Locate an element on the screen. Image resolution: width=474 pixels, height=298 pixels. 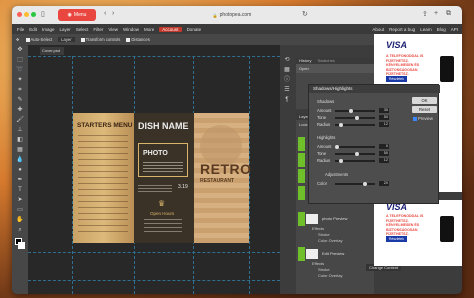
shadow-amount-slider is located at coordinates (355, 111).